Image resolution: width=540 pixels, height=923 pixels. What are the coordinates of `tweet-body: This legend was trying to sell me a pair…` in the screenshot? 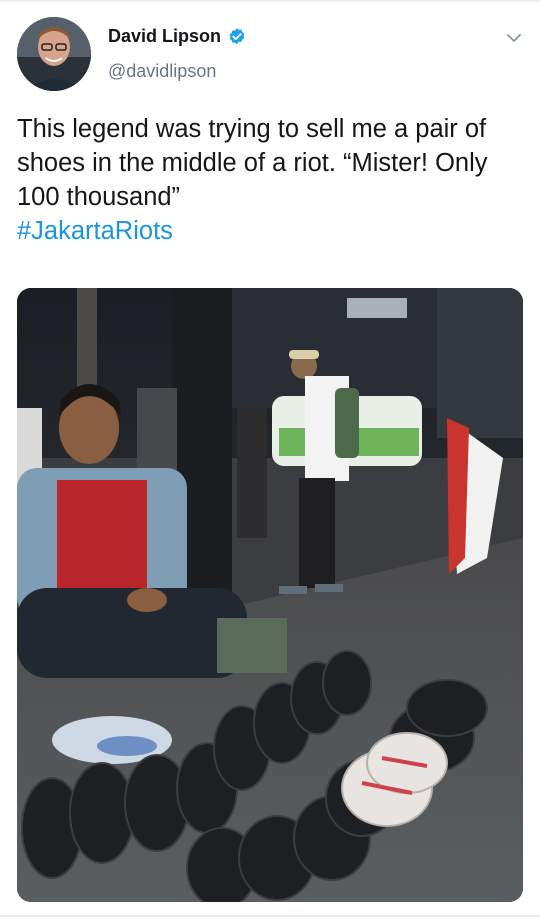 It's located at (252, 163).